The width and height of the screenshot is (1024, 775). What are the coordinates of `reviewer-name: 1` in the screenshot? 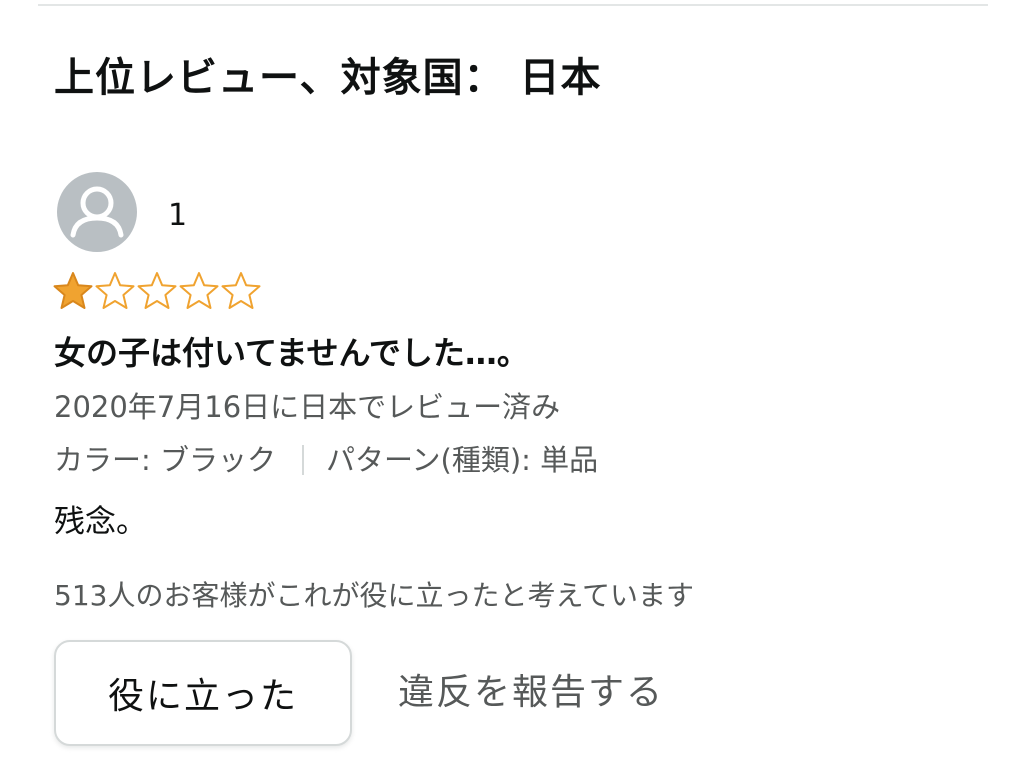 It's located at (177, 216).